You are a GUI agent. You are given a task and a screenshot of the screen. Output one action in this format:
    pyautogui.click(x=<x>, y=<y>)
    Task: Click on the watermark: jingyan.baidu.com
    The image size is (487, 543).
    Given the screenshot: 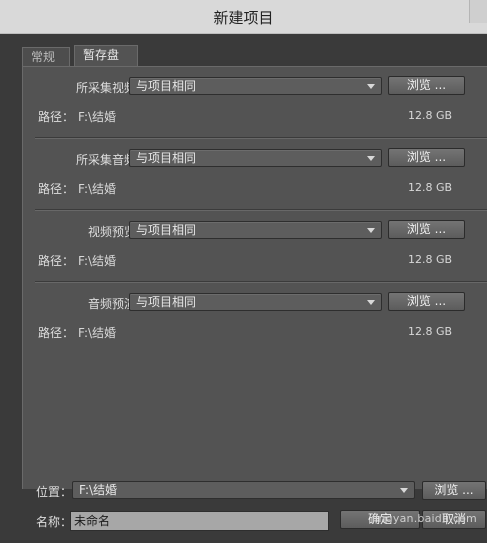 What is the action you would take?
    pyautogui.click(x=424, y=518)
    